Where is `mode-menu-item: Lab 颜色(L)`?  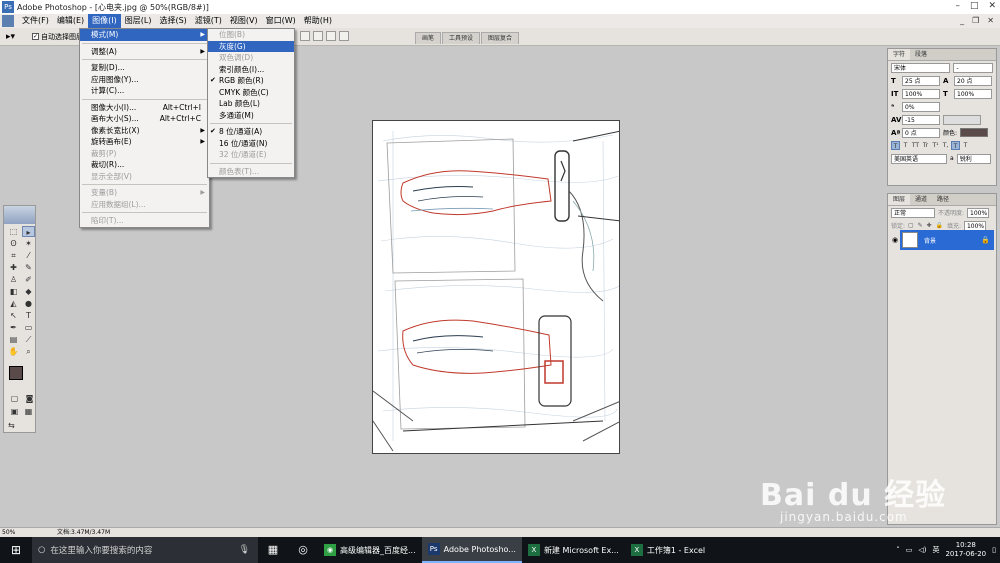 mode-menu-item: Lab 颜色(L) is located at coordinates (251, 104).